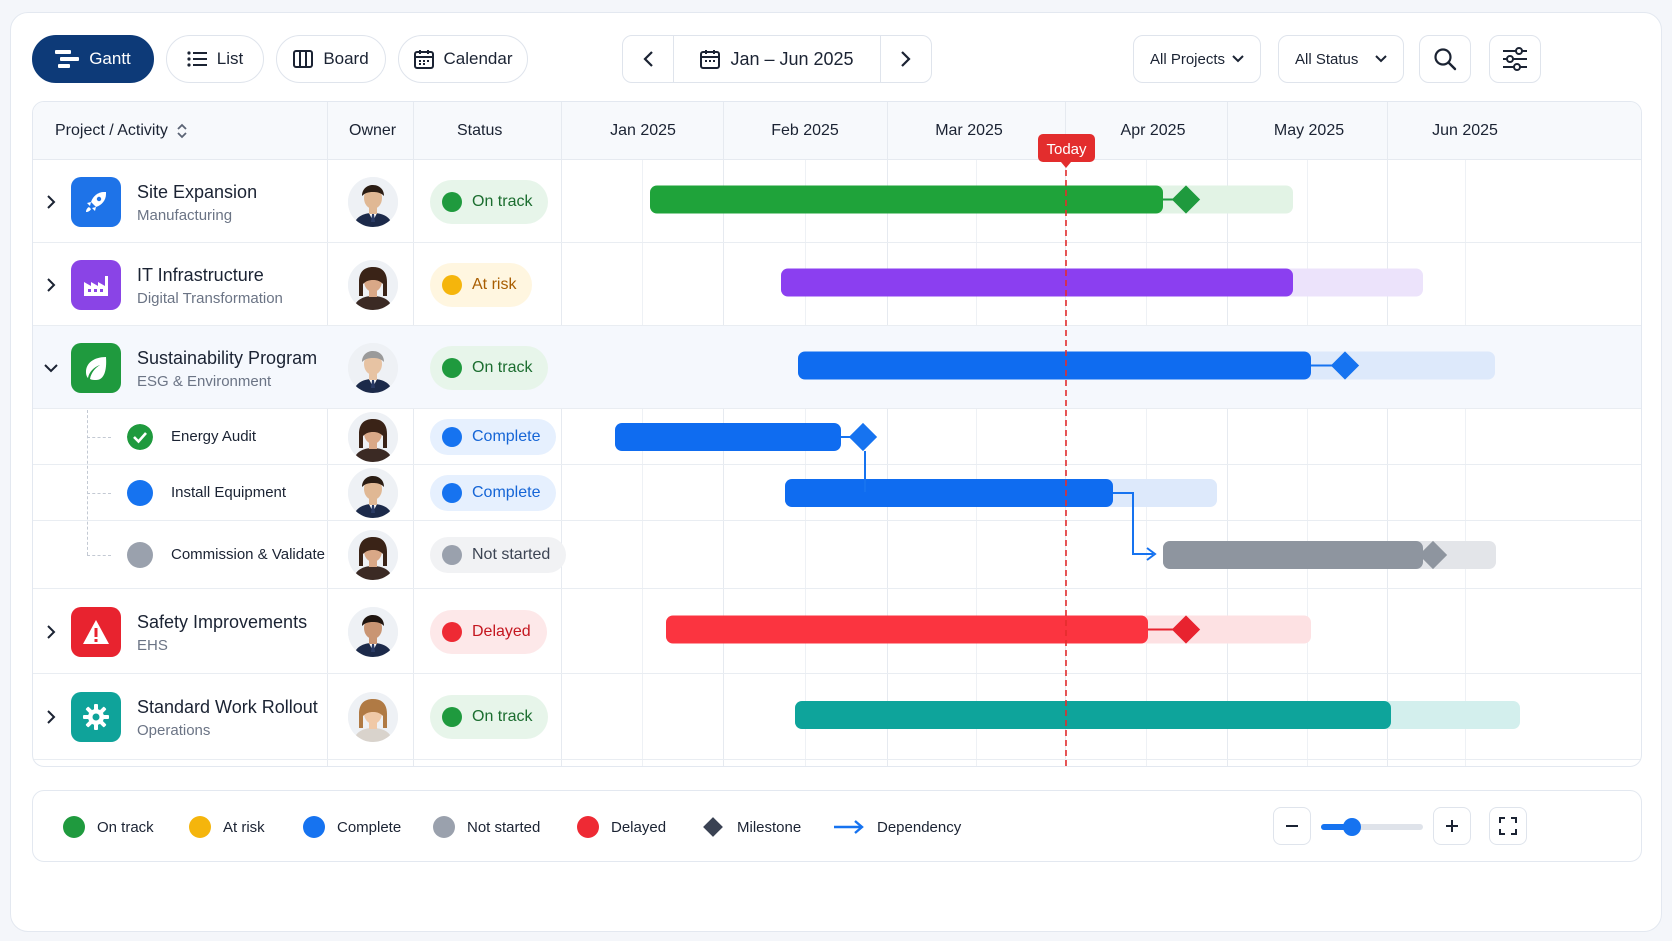  I want to click on legend-item-on-track: On track, so click(108, 827).